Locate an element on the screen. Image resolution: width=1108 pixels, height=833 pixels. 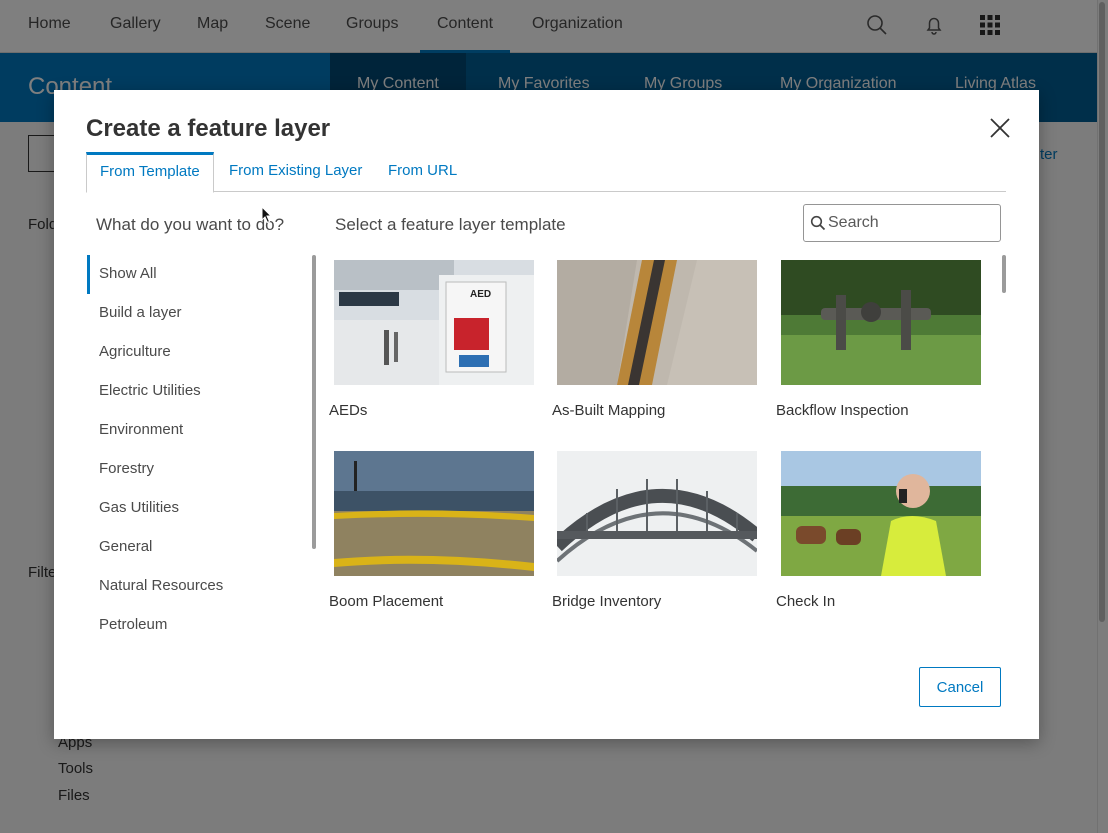
tab-from-template: From Template is located at coordinates (150, 172).